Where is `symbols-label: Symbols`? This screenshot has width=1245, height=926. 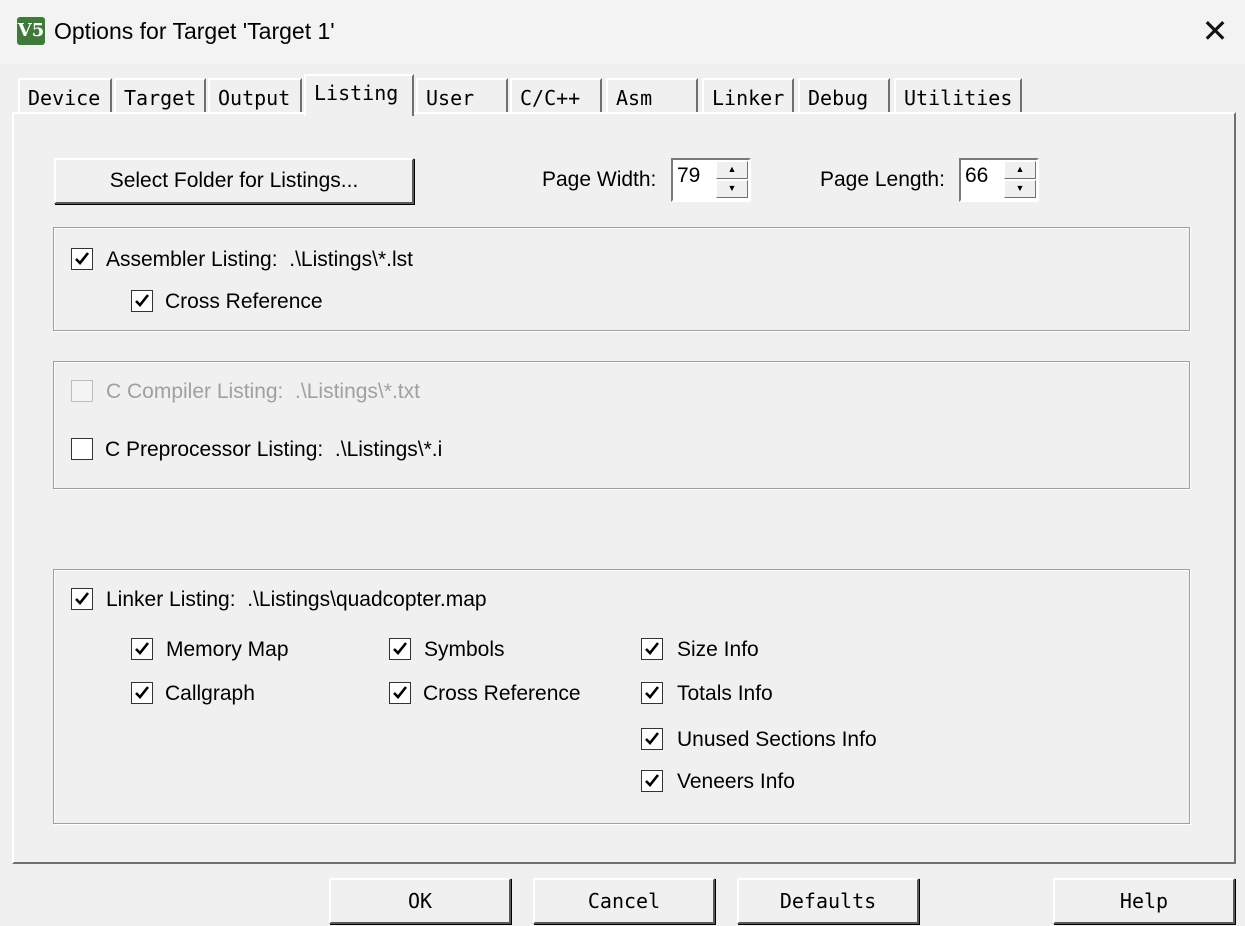 symbols-label: Symbols is located at coordinates (464, 649).